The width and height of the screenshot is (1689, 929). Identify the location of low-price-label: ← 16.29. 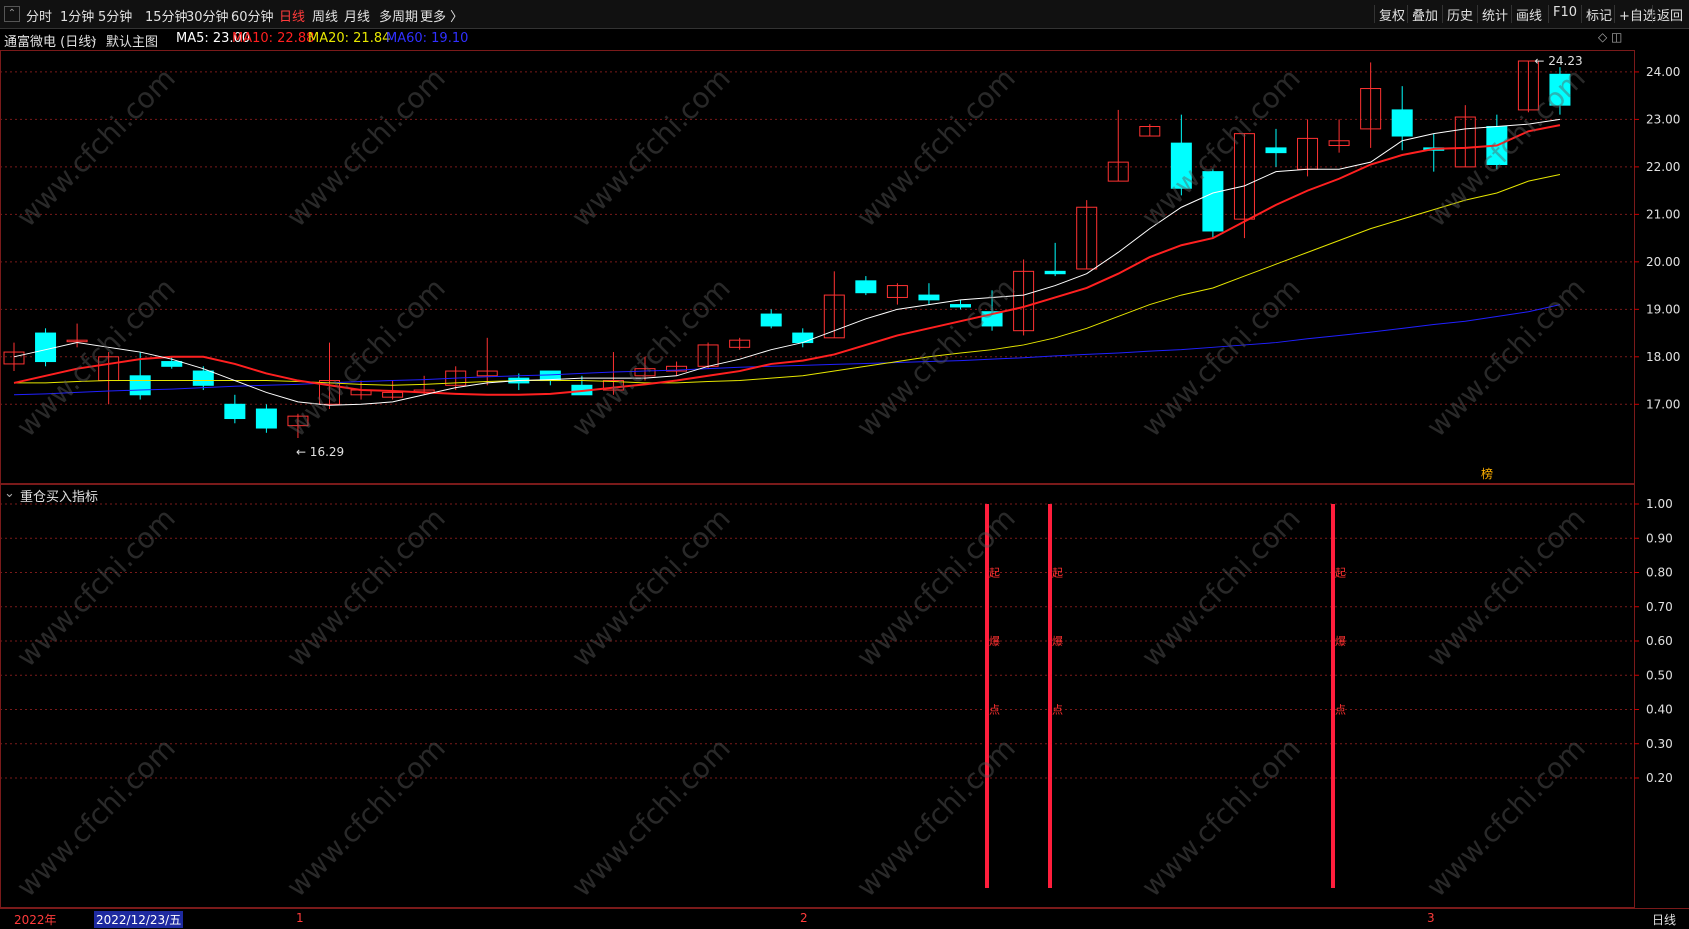
(320, 452).